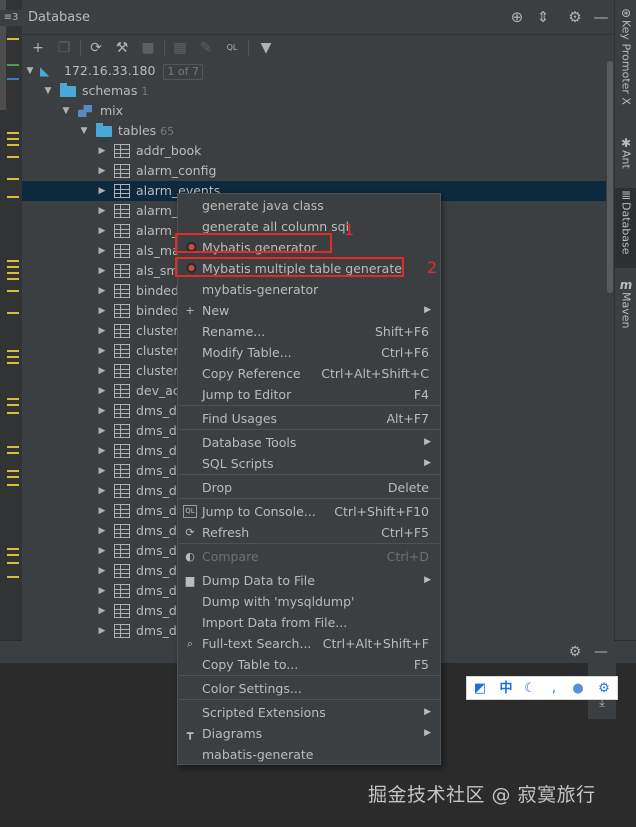  What do you see at coordinates (309, 601) in the screenshot?
I see `menu-item-dump-with-mysqldump: Dump with 'mysqldump'` at bounding box center [309, 601].